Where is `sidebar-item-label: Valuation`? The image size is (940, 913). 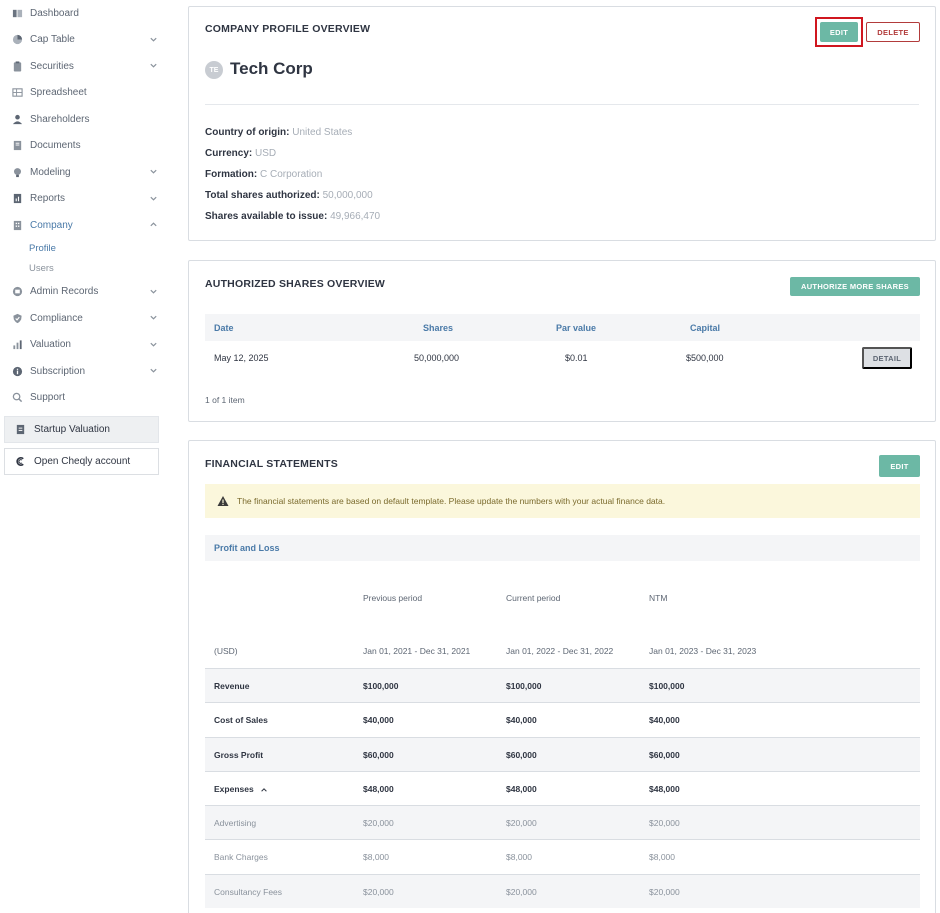 sidebar-item-label: Valuation is located at coordinates (50, 345).